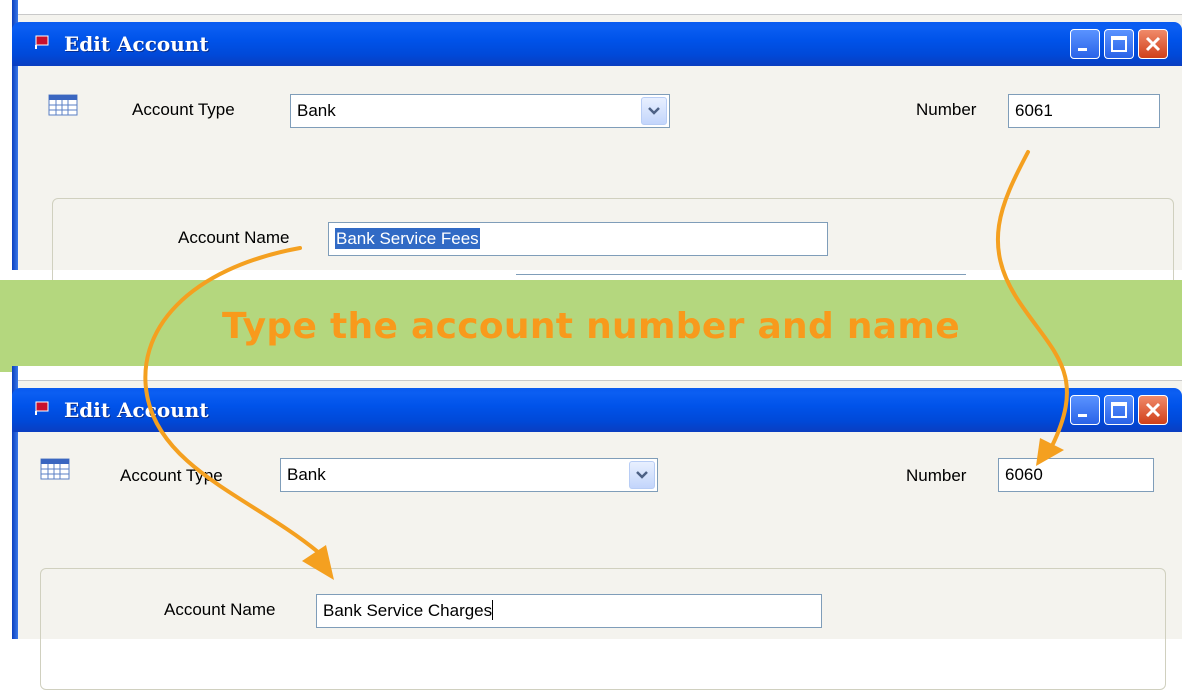 The height and width of the screenshot is (690, 1182). Describe the element at coordinates (1024, 474) in the screenshot. I see `number-value: 6060` at that location.